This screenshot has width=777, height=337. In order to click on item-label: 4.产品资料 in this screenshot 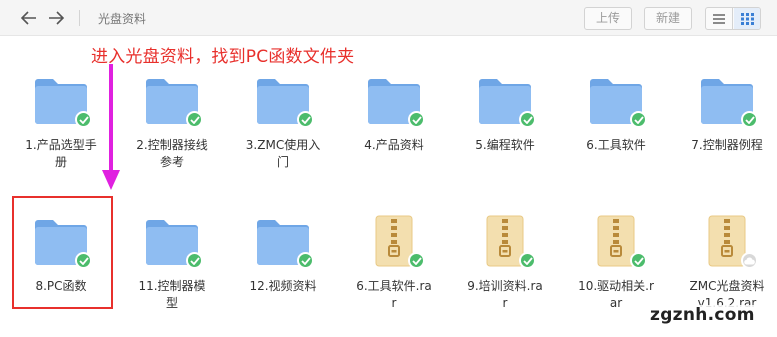, I will do `click(394, 145)`.